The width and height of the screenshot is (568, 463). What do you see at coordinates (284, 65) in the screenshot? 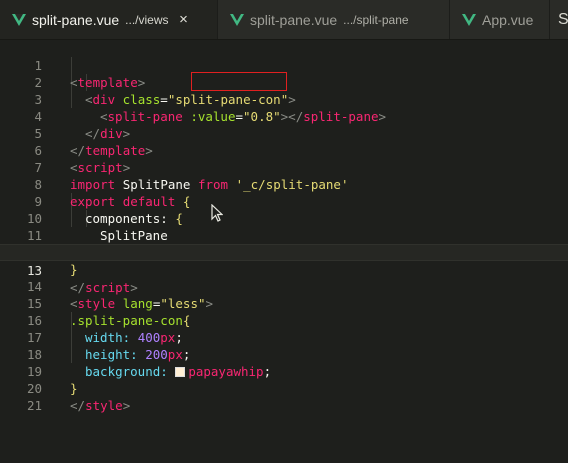
I see `code-line: 1 <template>` at bounding box center [284, 65].